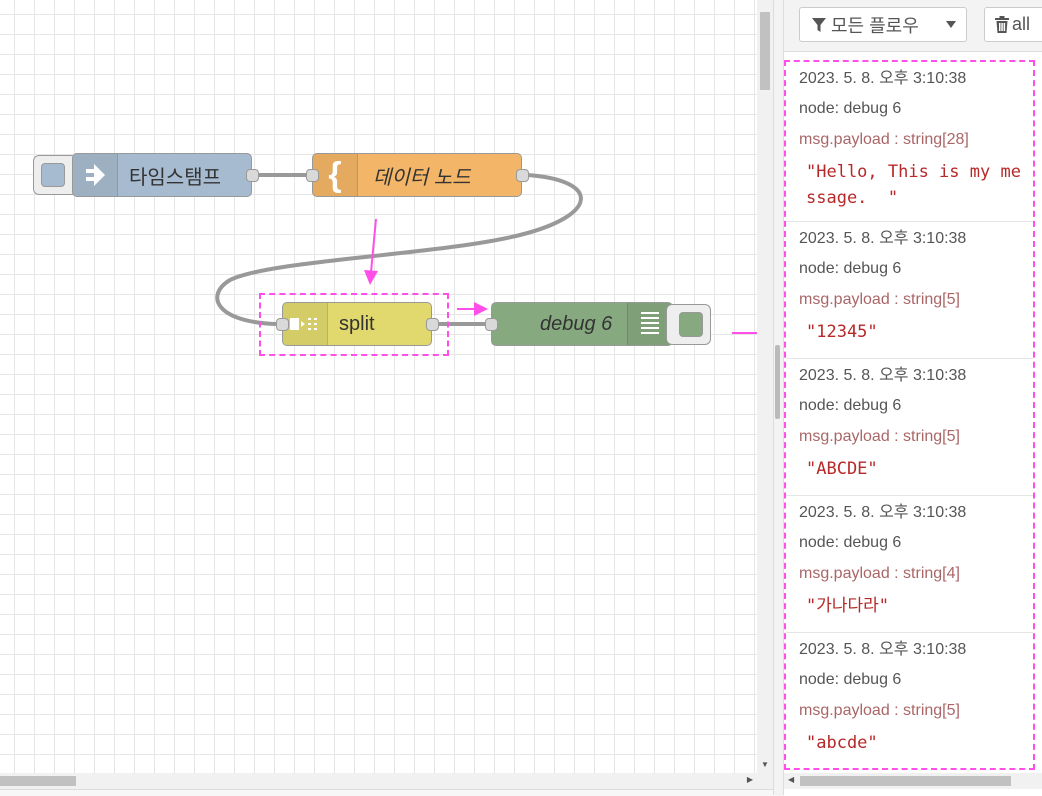 Image resolution: width=1042 pixels, height=796 pixels. I want to click on trash-icon, so click(1002, 24).